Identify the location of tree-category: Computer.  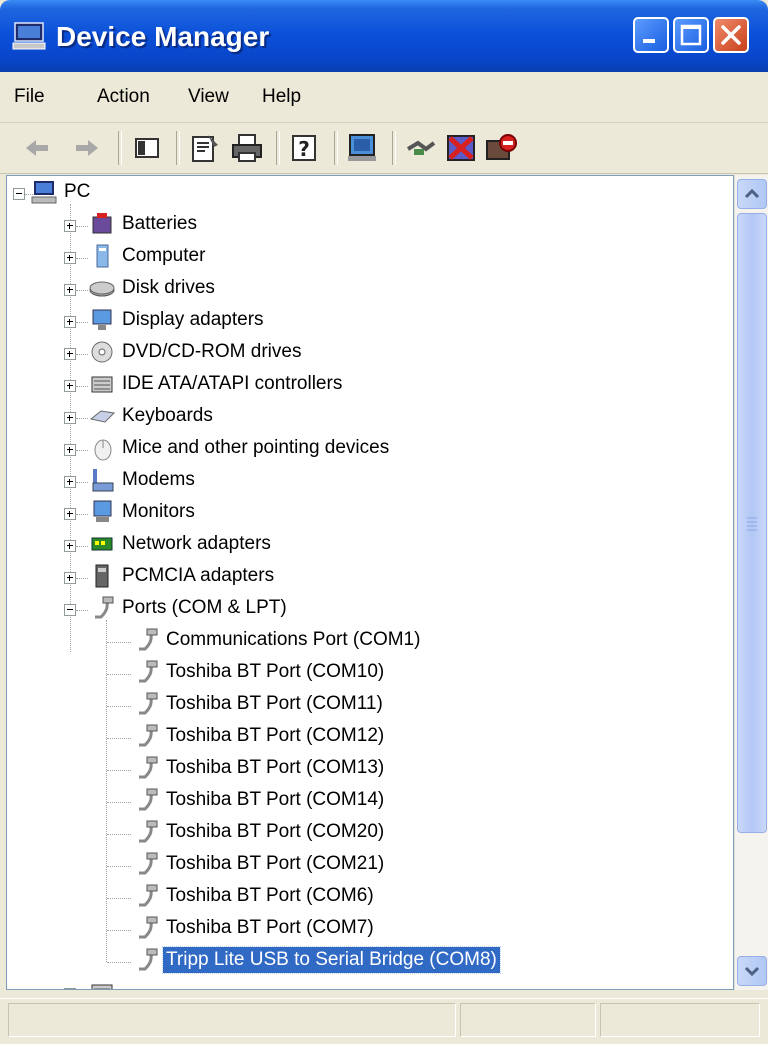
(148, 256).